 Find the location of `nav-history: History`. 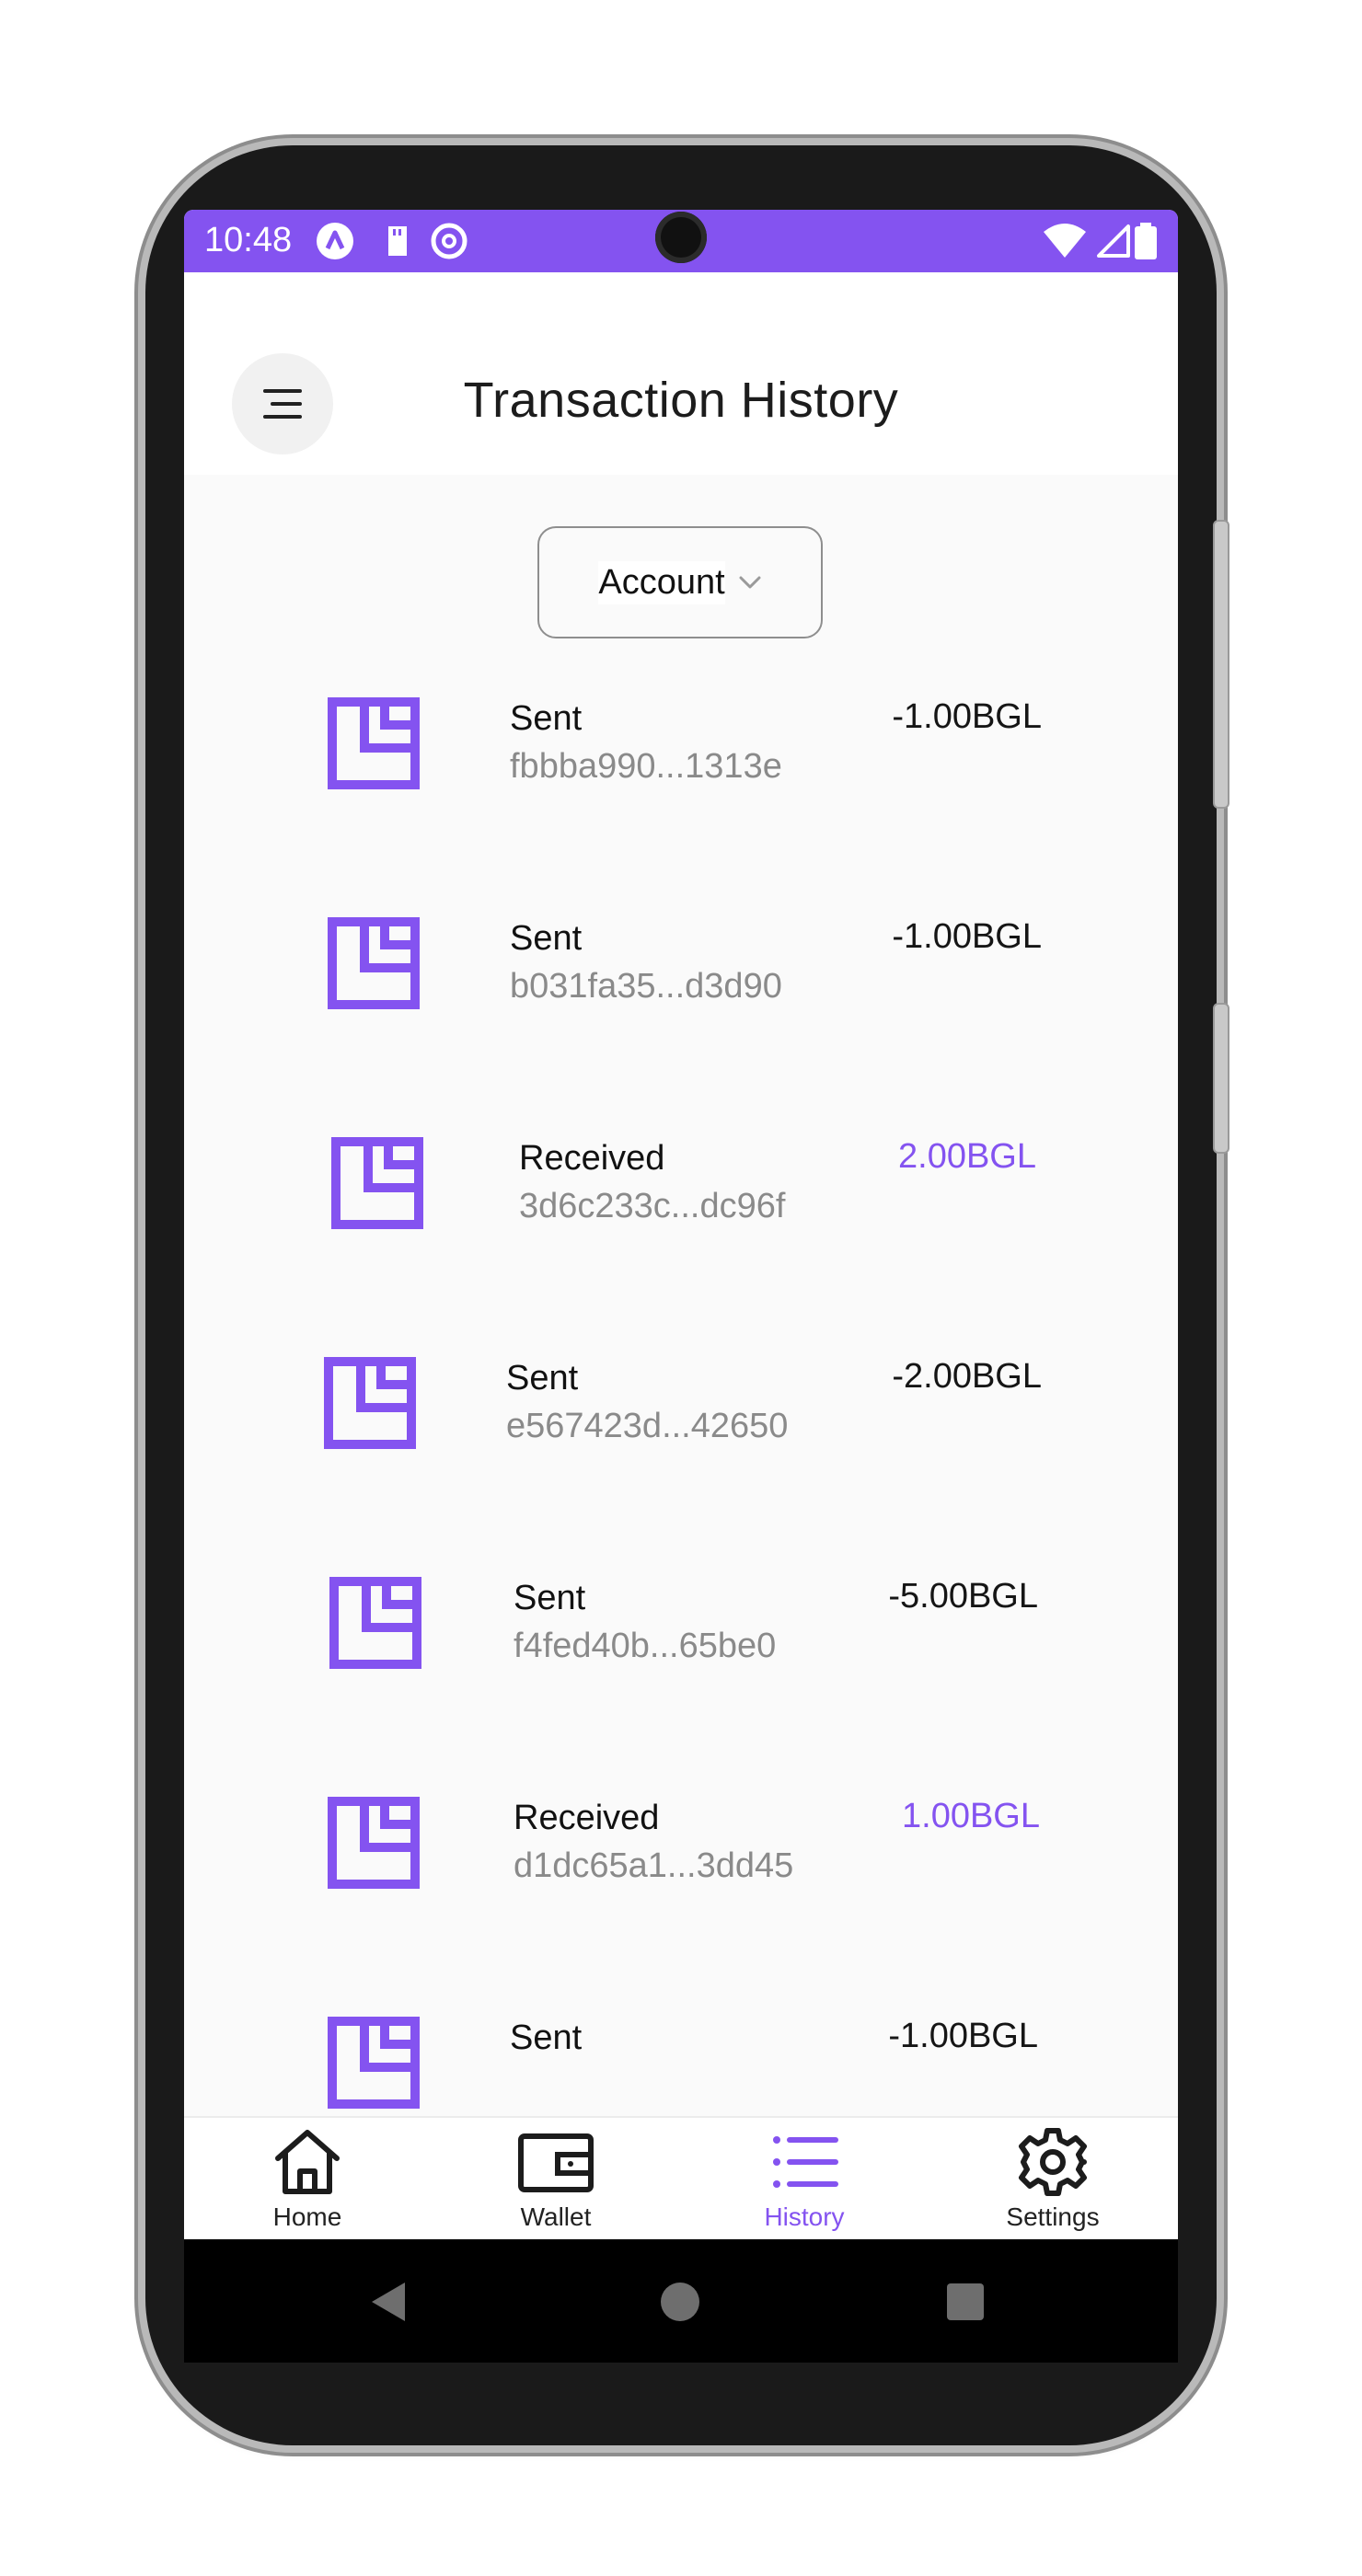

nav-history: History is located at coordinates (804, 2182).